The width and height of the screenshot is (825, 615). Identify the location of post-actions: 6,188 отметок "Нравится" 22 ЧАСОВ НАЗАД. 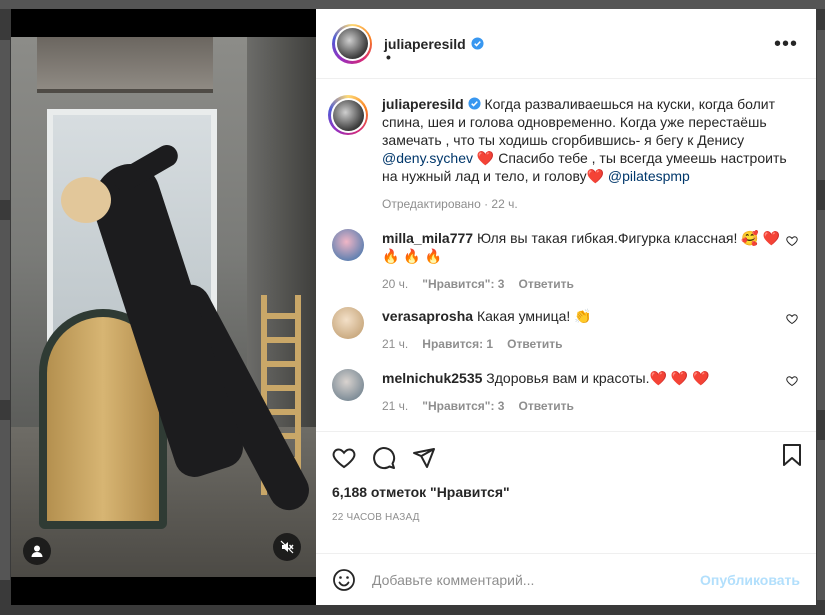
(566, 492).